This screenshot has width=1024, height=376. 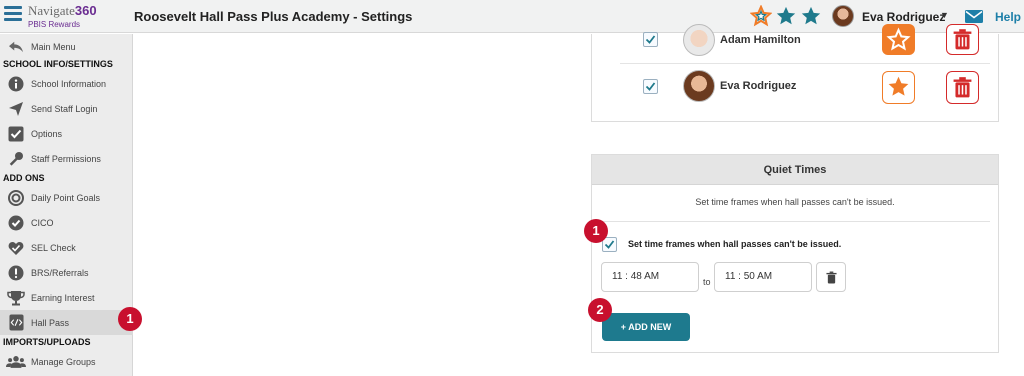 I want to click on sidebar-item-daily-point-goals: Daily Point Goals, so click(x=66, y=197).